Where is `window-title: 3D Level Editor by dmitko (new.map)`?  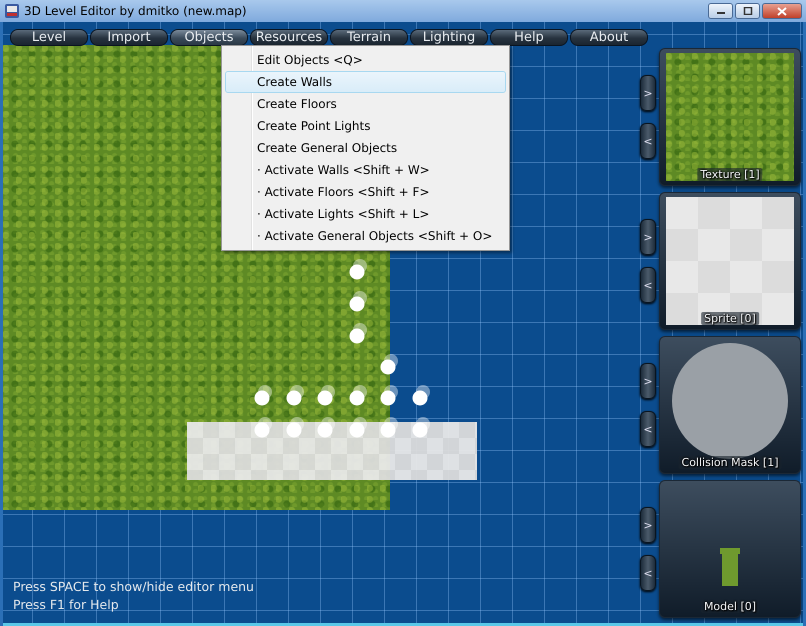
window-title: 3D Level Editor by dmitko (new.map) is located at coordinates (135, 11).